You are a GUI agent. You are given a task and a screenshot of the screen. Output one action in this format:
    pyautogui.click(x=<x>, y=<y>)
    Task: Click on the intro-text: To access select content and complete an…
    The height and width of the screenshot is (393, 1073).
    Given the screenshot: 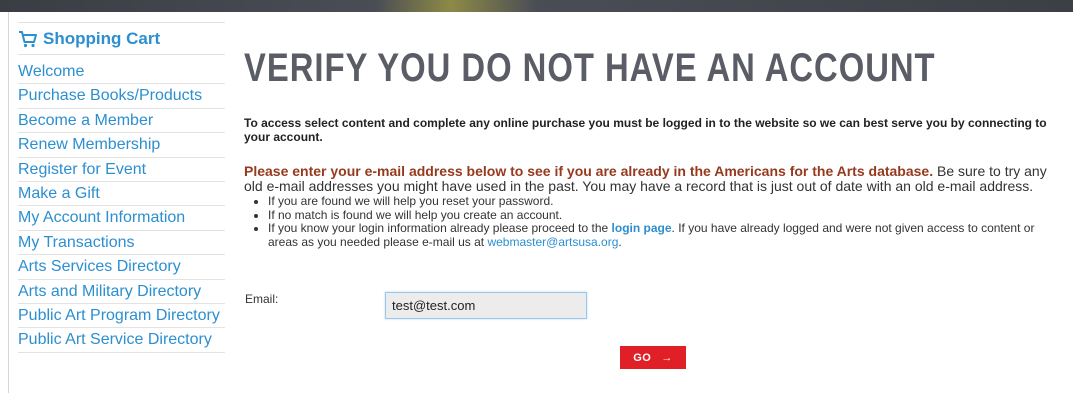 What is the action you would take?
    pyautogui.click(x=645, y=130)
    